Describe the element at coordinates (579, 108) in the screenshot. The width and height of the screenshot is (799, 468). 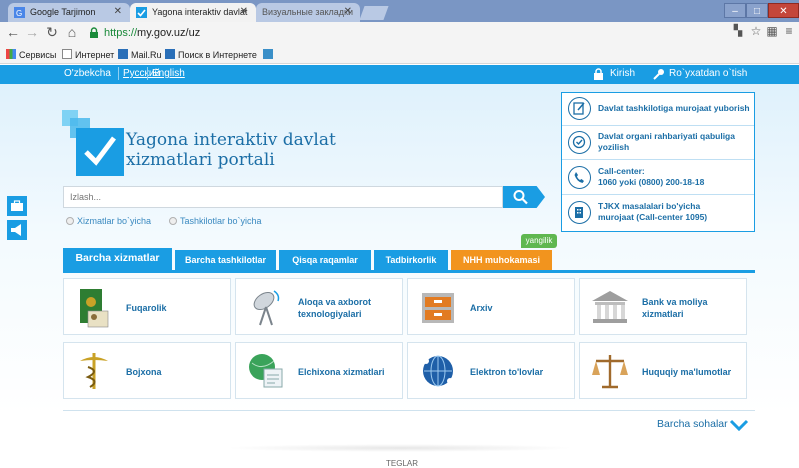
I see `edit-icon` at that location.